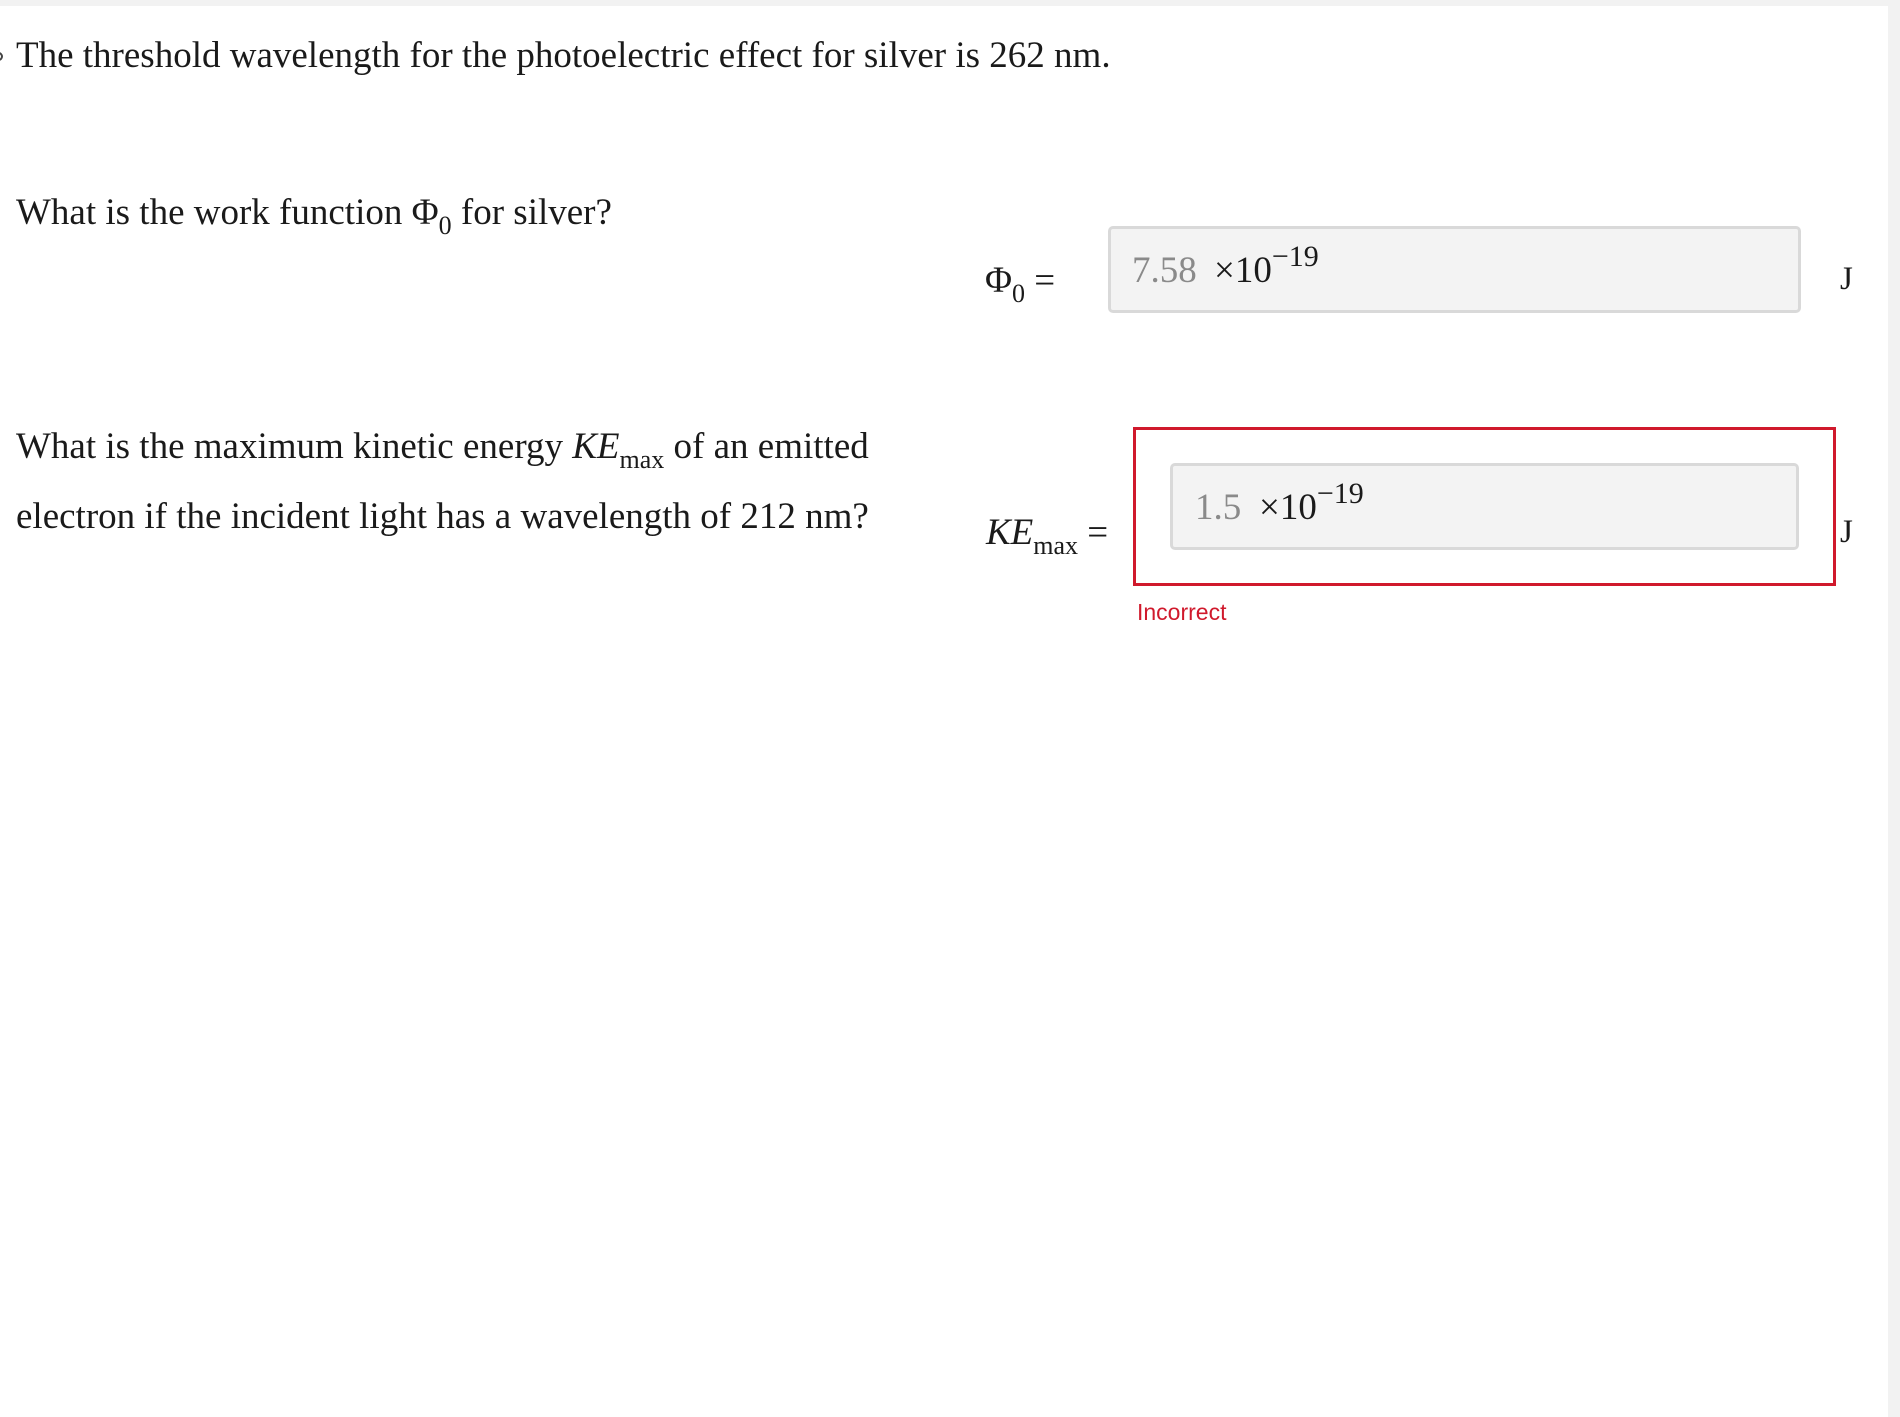 The height and width of the screenshot is (1417, 1900). I want to click on question-work-function: What is the work function Φ0 for silver?, so click(314, 219).